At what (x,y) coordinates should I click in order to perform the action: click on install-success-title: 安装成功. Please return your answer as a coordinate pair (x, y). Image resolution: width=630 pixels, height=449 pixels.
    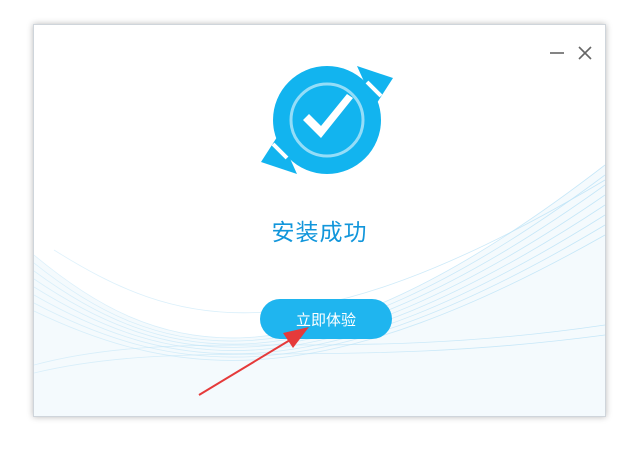
    Looking at the image, I should click on (319, 233).